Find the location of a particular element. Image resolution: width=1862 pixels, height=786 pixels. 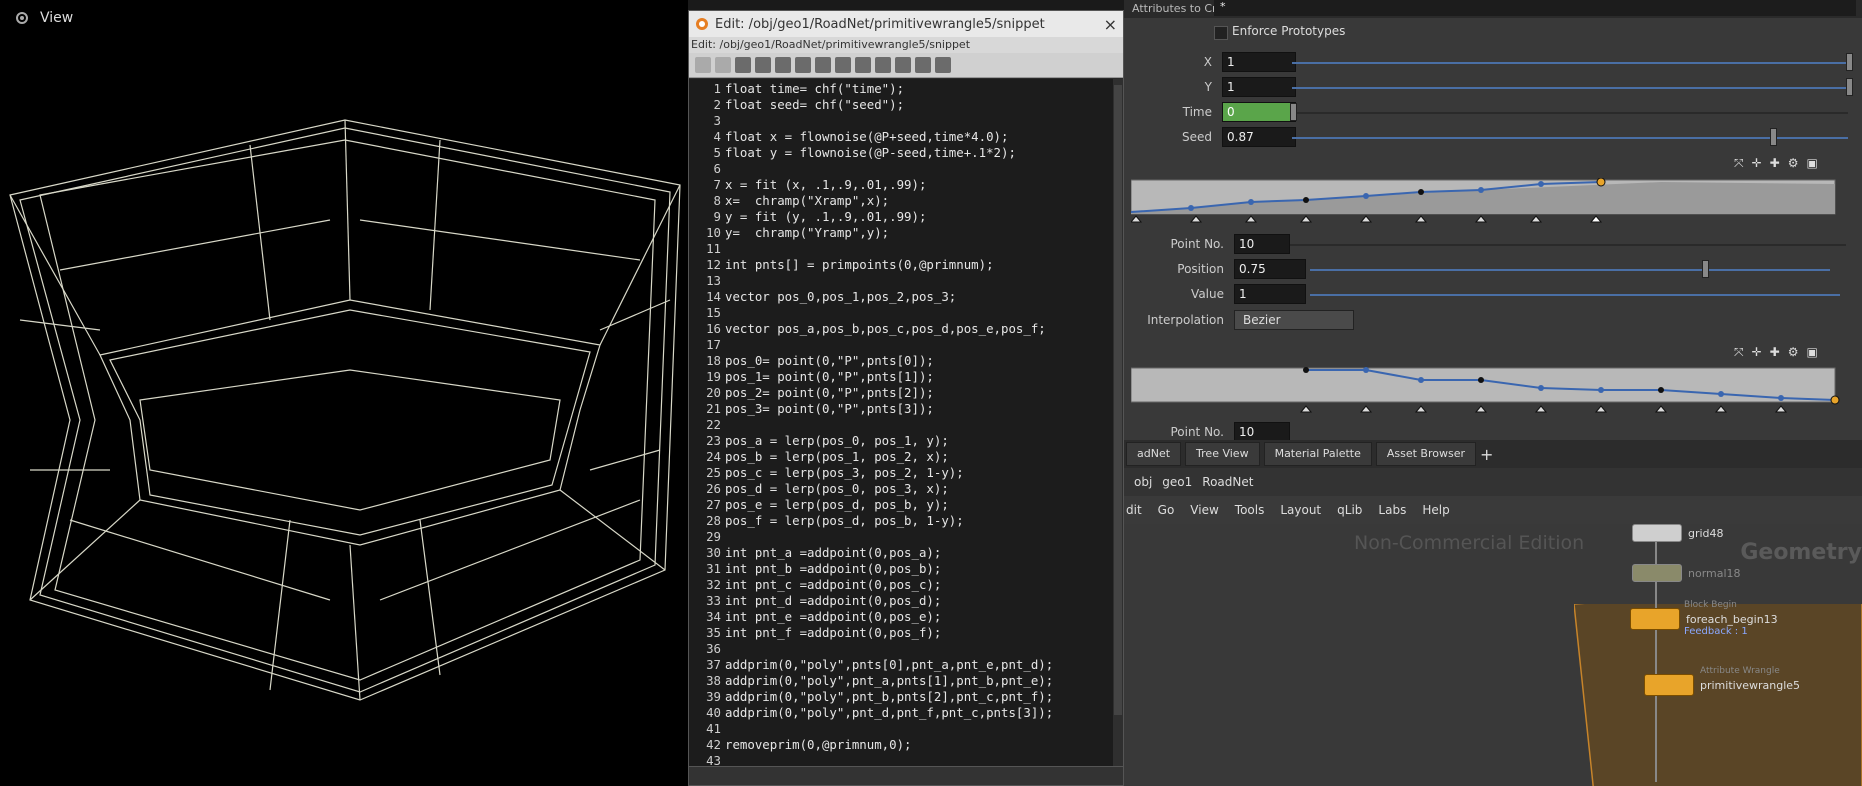

menu-go: Go is located at coordinates (1166, 510).